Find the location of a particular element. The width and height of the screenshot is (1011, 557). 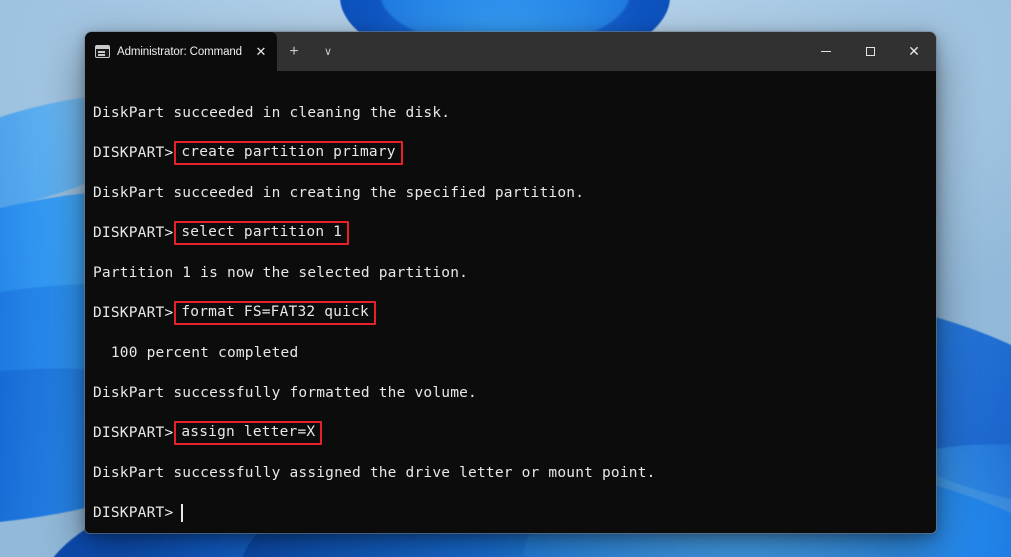

terminal-line: DISKPART> format FS=FAT32 quick is located at coordinates (514, 313).